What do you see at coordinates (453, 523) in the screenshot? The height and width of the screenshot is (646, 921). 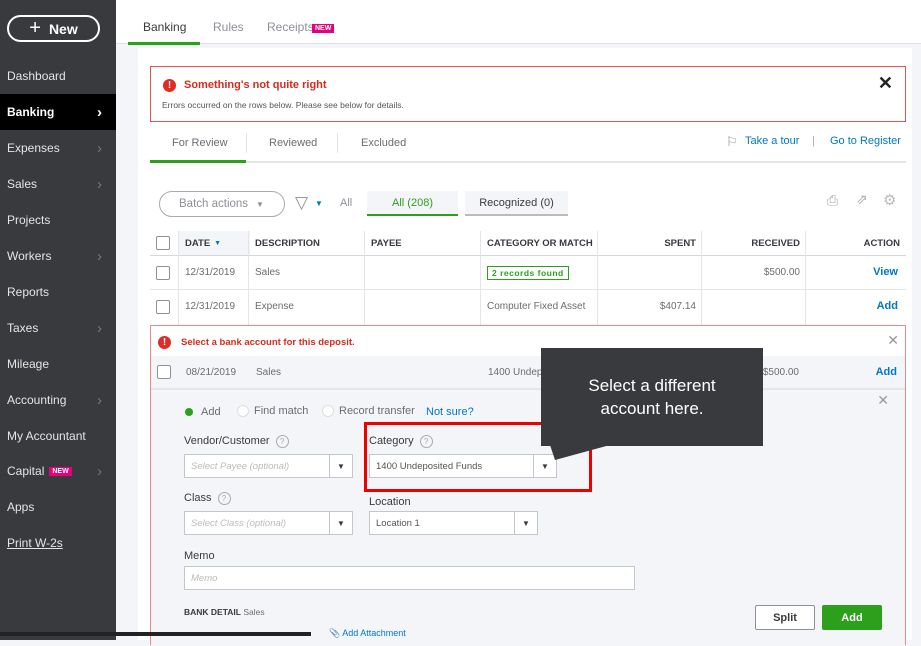 I see `location-select: Location 1 ▼` at bounding box center [453, 523].